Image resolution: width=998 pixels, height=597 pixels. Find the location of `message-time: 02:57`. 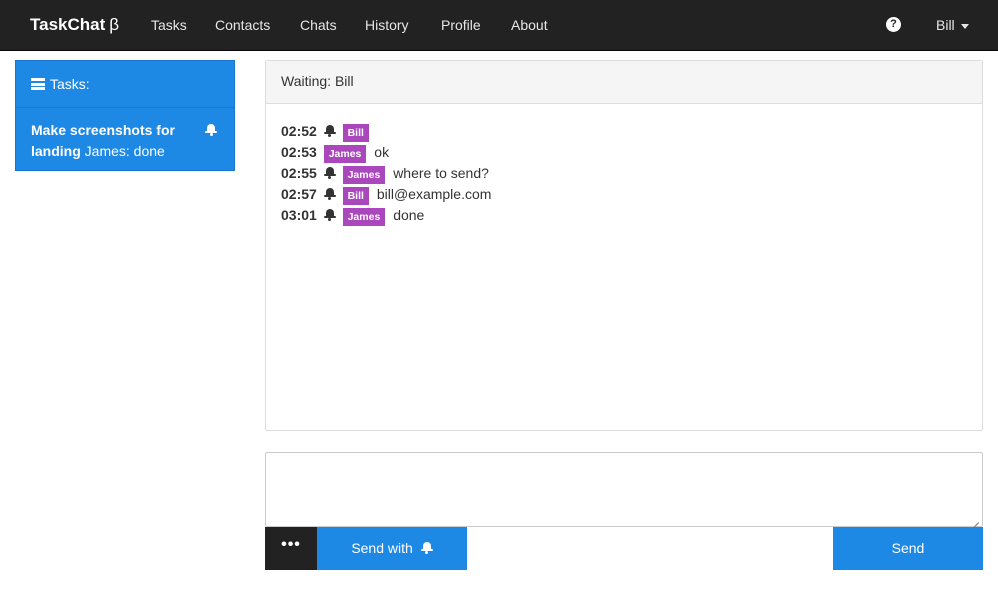

message-time: 02:57 is located at coordinates (299, 194).